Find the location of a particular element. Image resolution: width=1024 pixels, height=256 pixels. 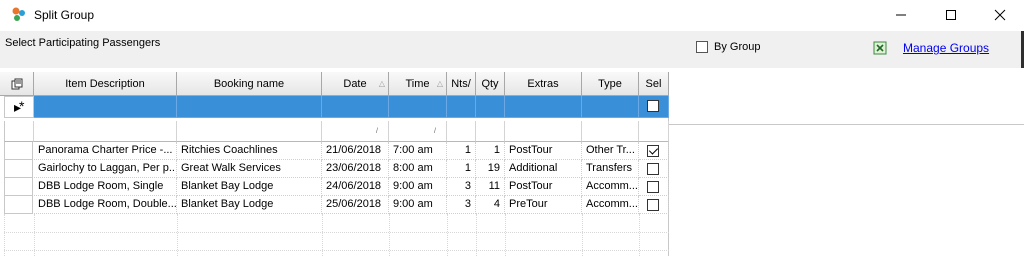

cell-date: 21/06/2018 is located at coordinates (355, 151).